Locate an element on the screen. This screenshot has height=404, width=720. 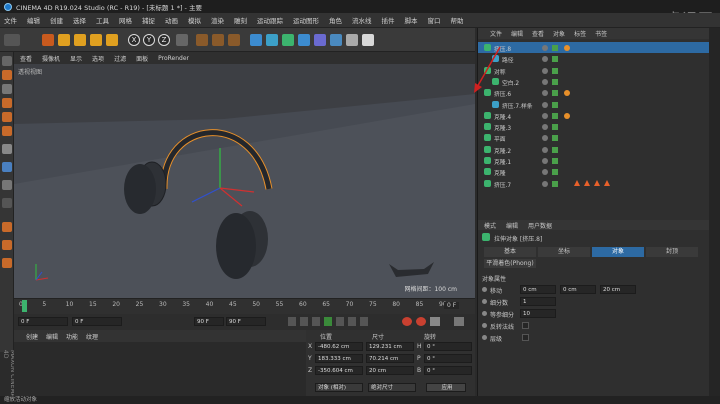
scale-icon is located at coordinates (80, 40).